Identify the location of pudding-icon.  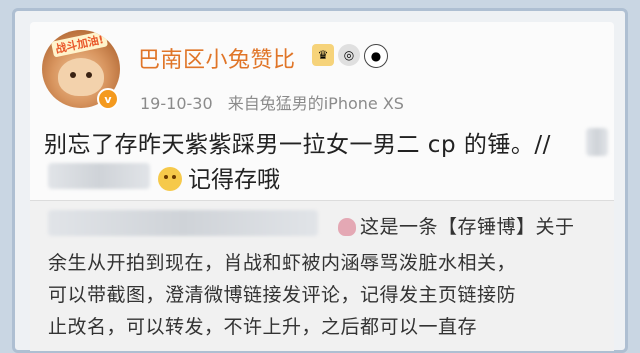
(347, 227).